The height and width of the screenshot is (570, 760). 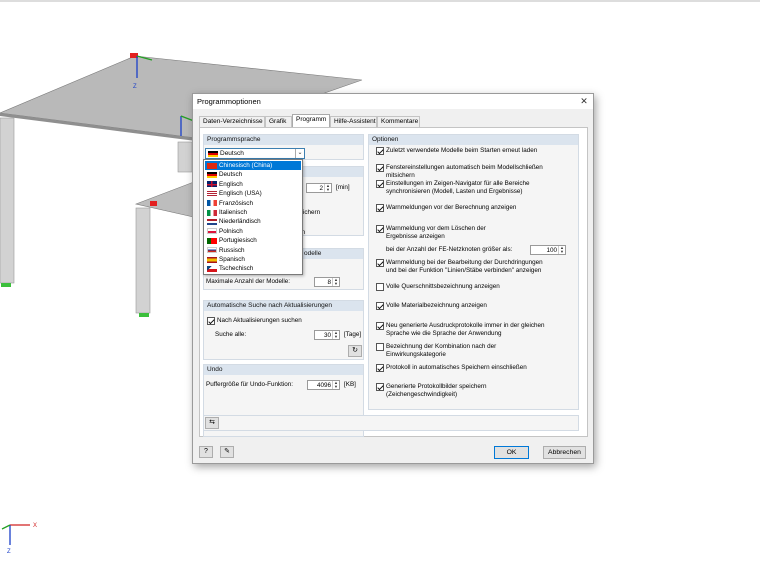 I want to click on undo-buffer-value: 4096, so click(x=323, y=385).